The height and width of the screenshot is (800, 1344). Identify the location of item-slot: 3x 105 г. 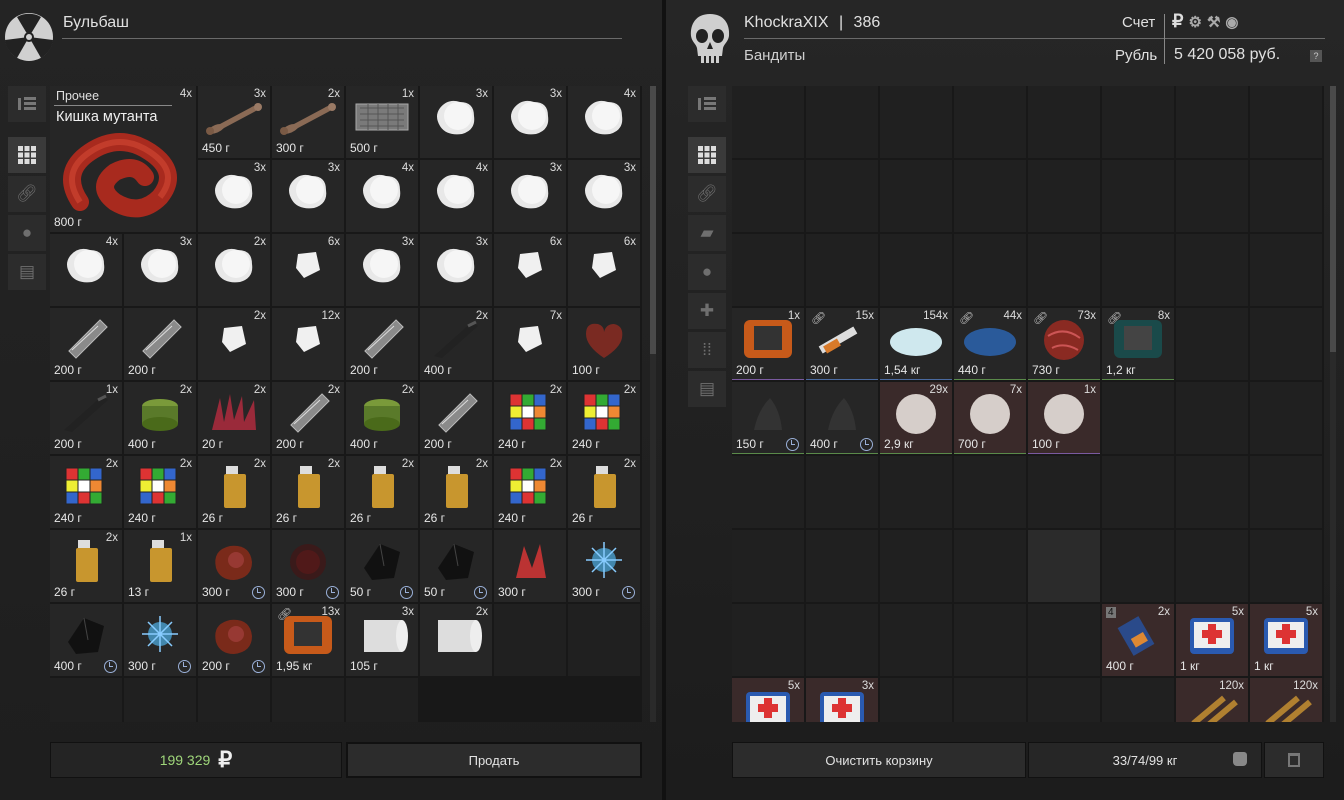
(382, 640).